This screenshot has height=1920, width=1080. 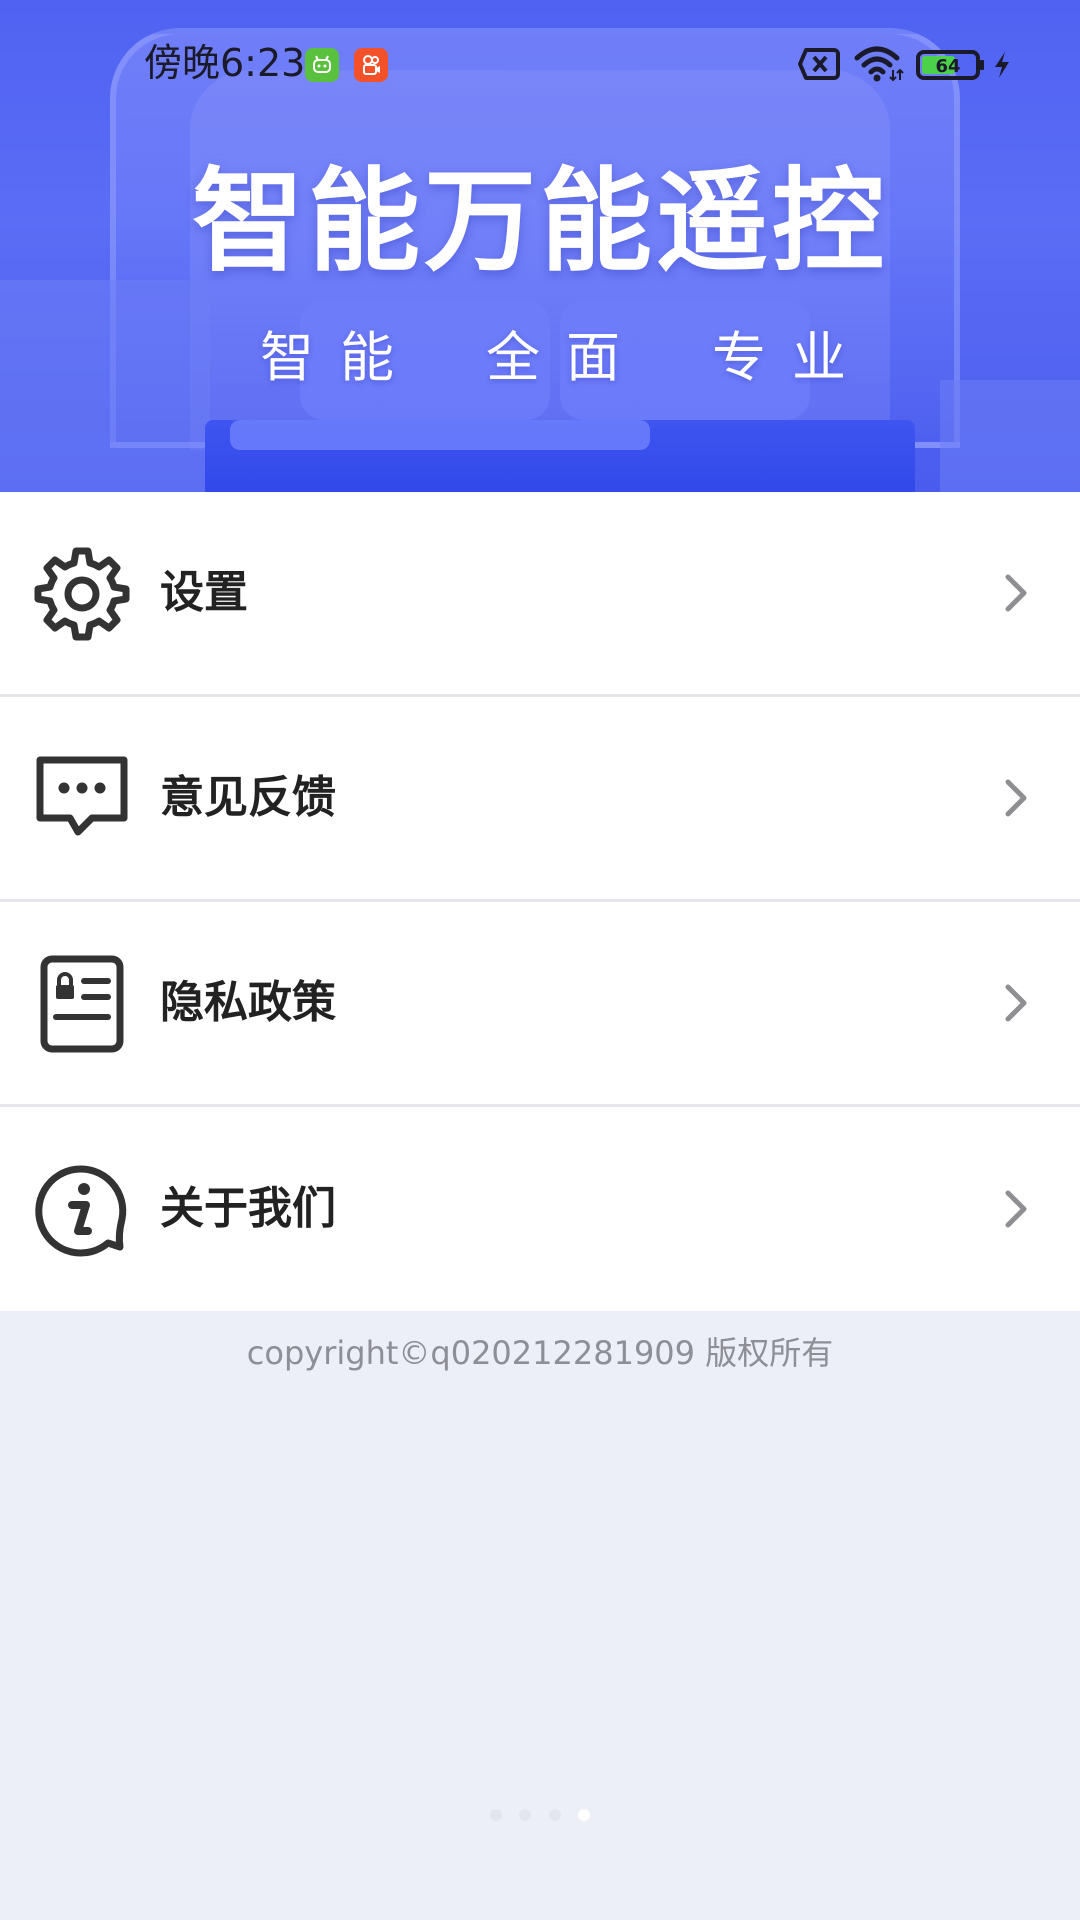 I want to click on menu-item-feedback: 意见反馈, so click(x=540, y=799).